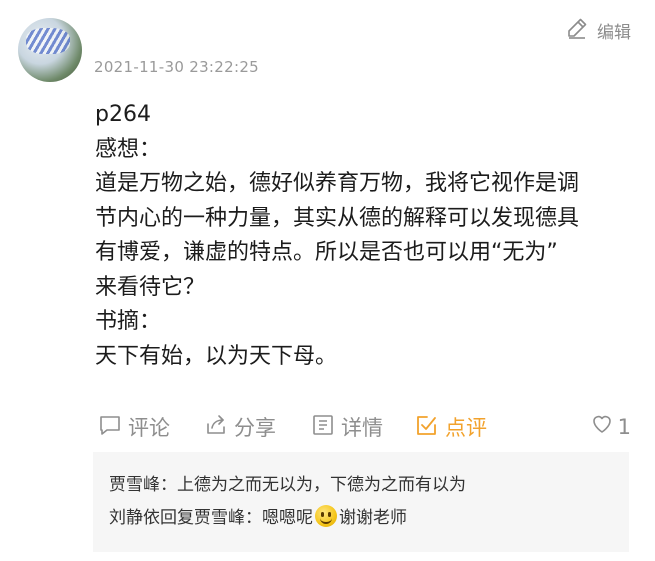 The image size is (655, 561). I want to click on share-icon, so click(216, 427).